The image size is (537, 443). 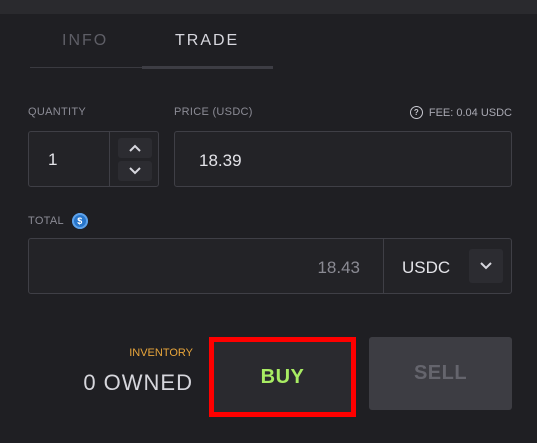 I want to click on price-label: PRICE (USDC), so click(x=213, y=112).